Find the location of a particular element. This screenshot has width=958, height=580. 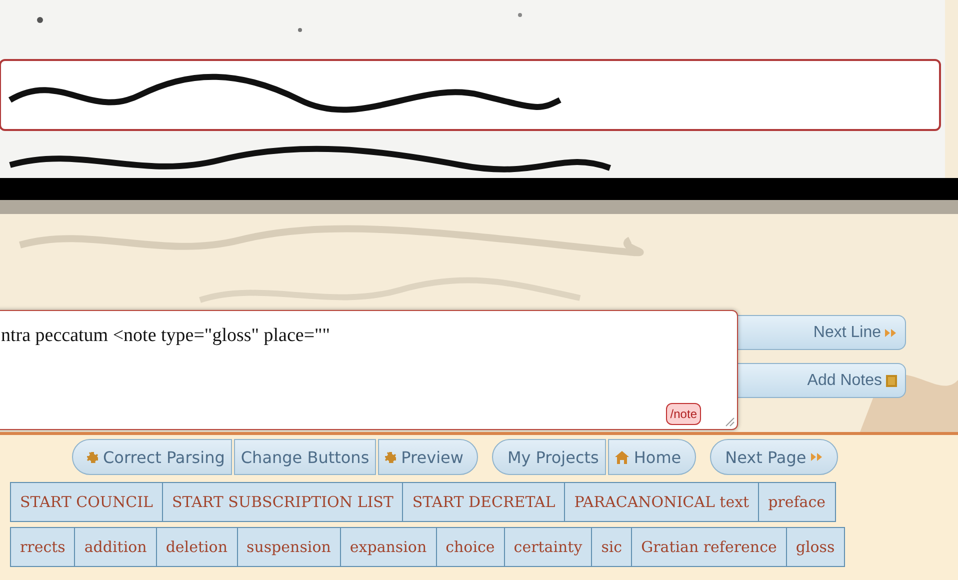

tag-button: choice is located at coordinates (470, 547).